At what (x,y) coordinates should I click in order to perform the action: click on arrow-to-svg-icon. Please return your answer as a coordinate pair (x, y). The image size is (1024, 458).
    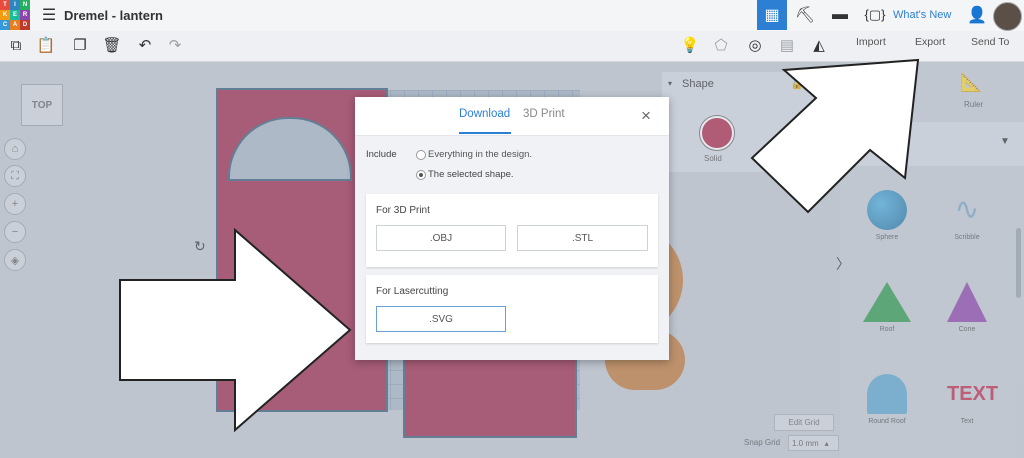
    Looking at the image, I should click on (235, 330).